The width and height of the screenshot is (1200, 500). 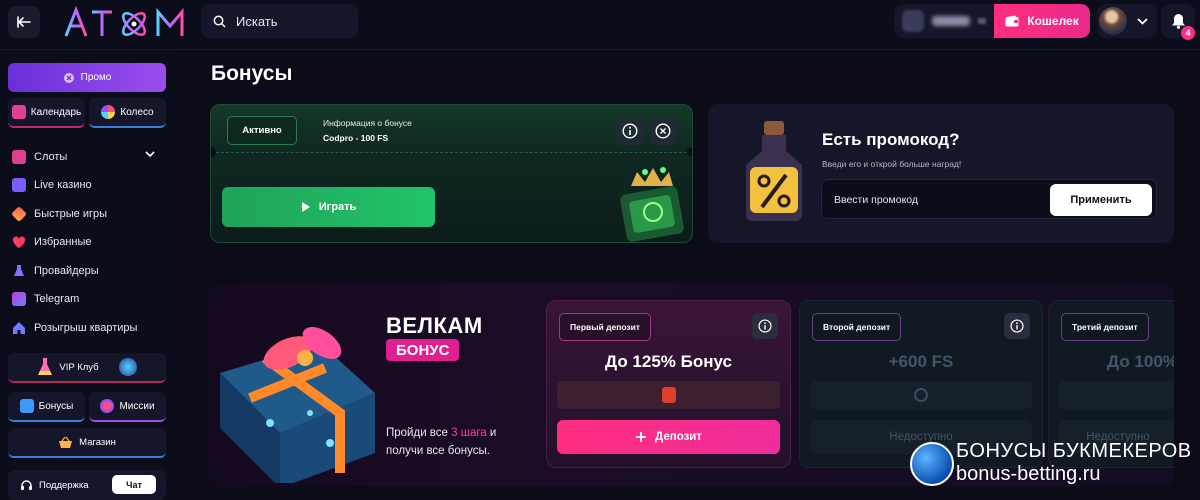 I want to click on vip-orb-icon, so click(x=127, y=367).